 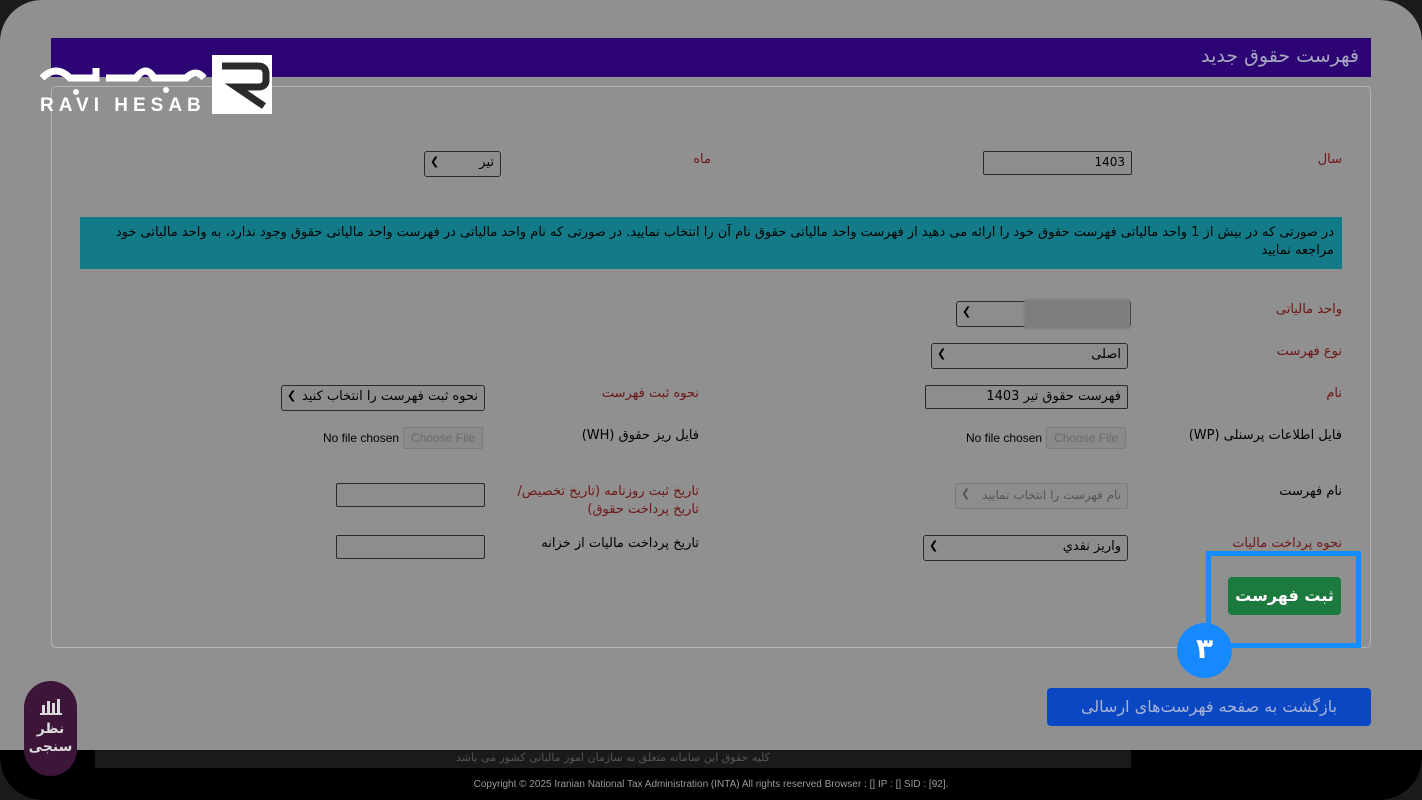 What do you see at coordinates (50, 707) in the screenshot?
I see `bar-chart-icon` at bounding box center [50, 707].